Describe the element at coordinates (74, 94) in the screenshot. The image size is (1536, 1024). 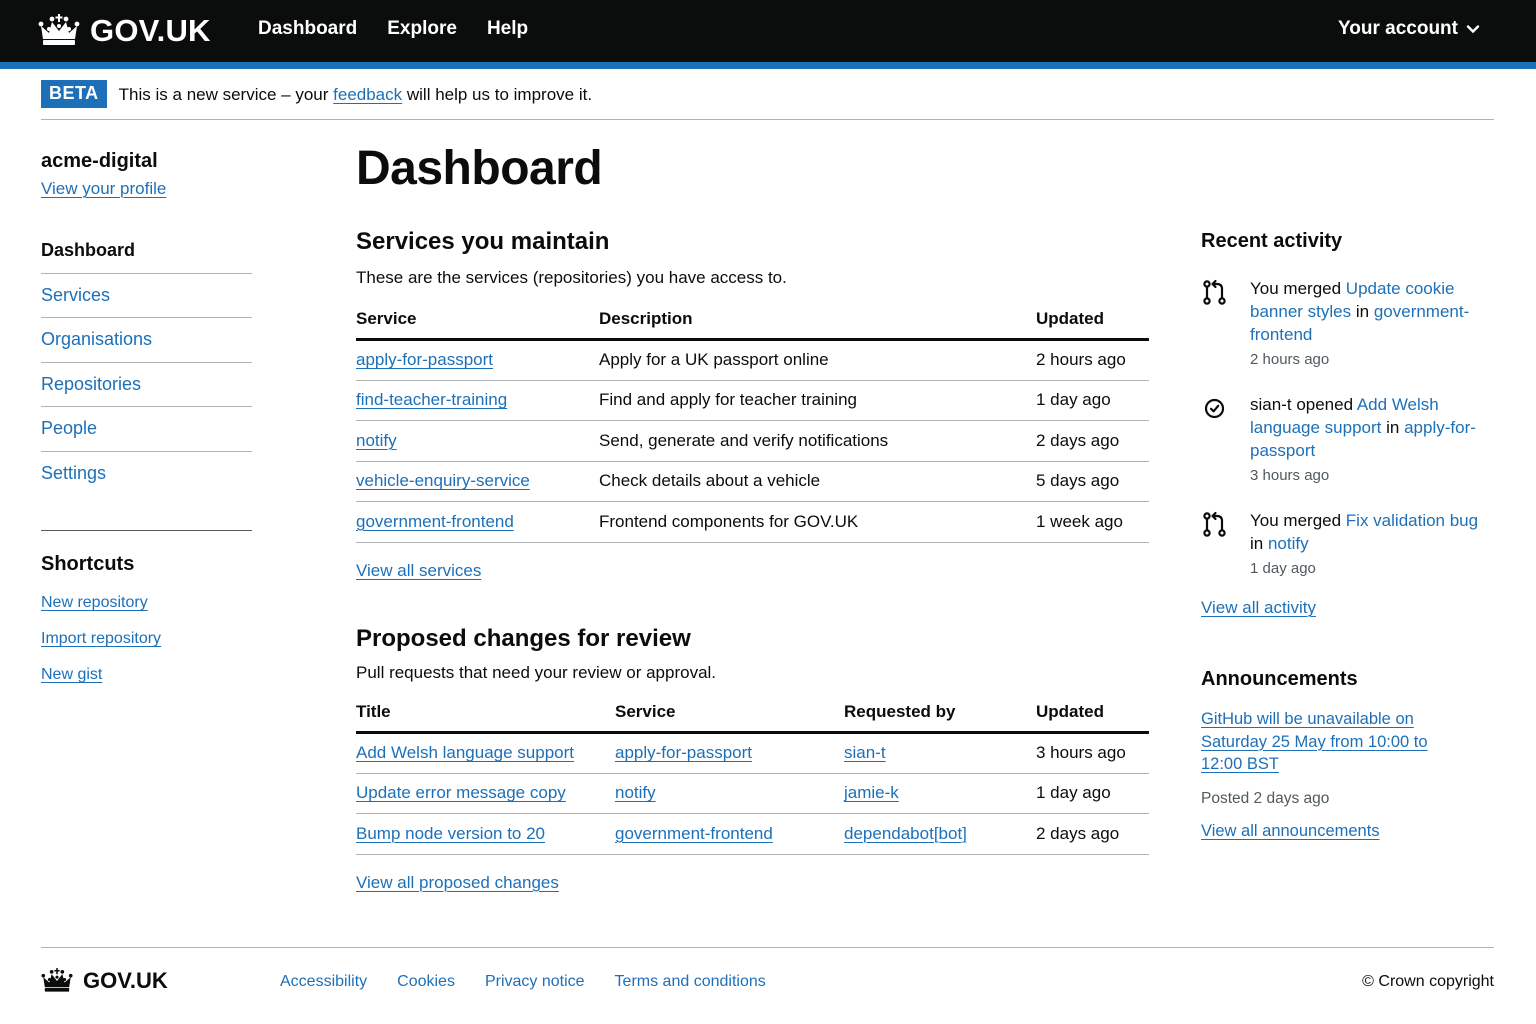
I see `beta-tag: BETA` at that location.